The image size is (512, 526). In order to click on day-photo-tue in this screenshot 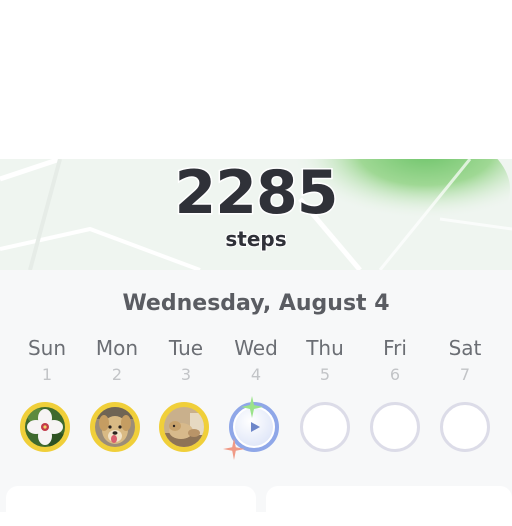, I will do `click(184, 427)`.